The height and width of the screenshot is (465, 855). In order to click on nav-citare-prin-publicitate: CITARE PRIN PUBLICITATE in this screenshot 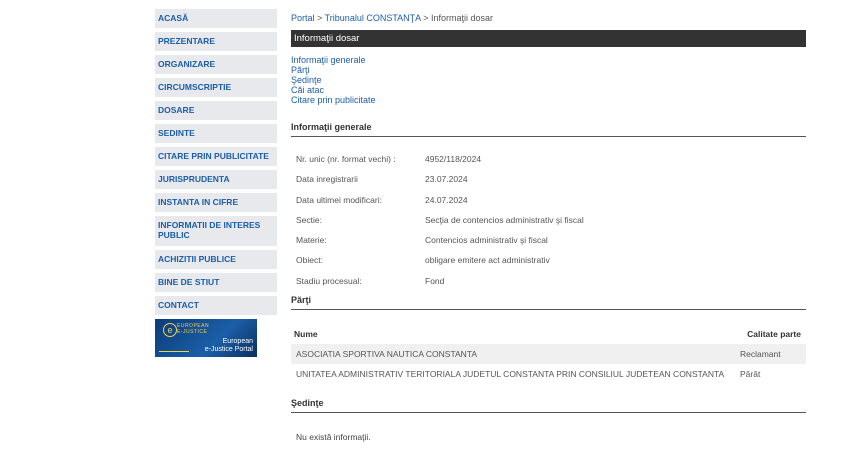, I will do `click(216, 156)`.